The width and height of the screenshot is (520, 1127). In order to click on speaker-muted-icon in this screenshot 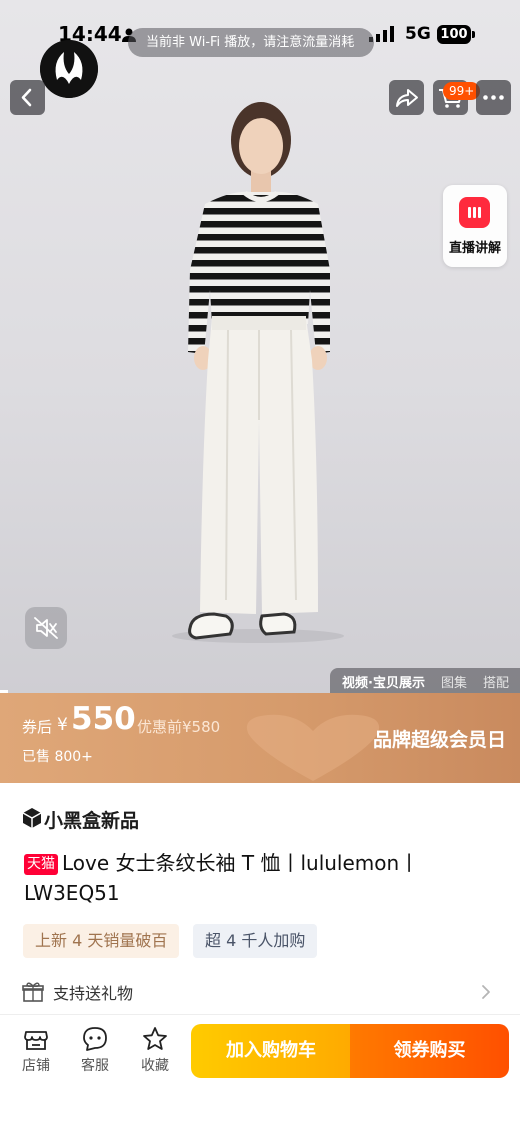, I will do `click(46, 628)`.